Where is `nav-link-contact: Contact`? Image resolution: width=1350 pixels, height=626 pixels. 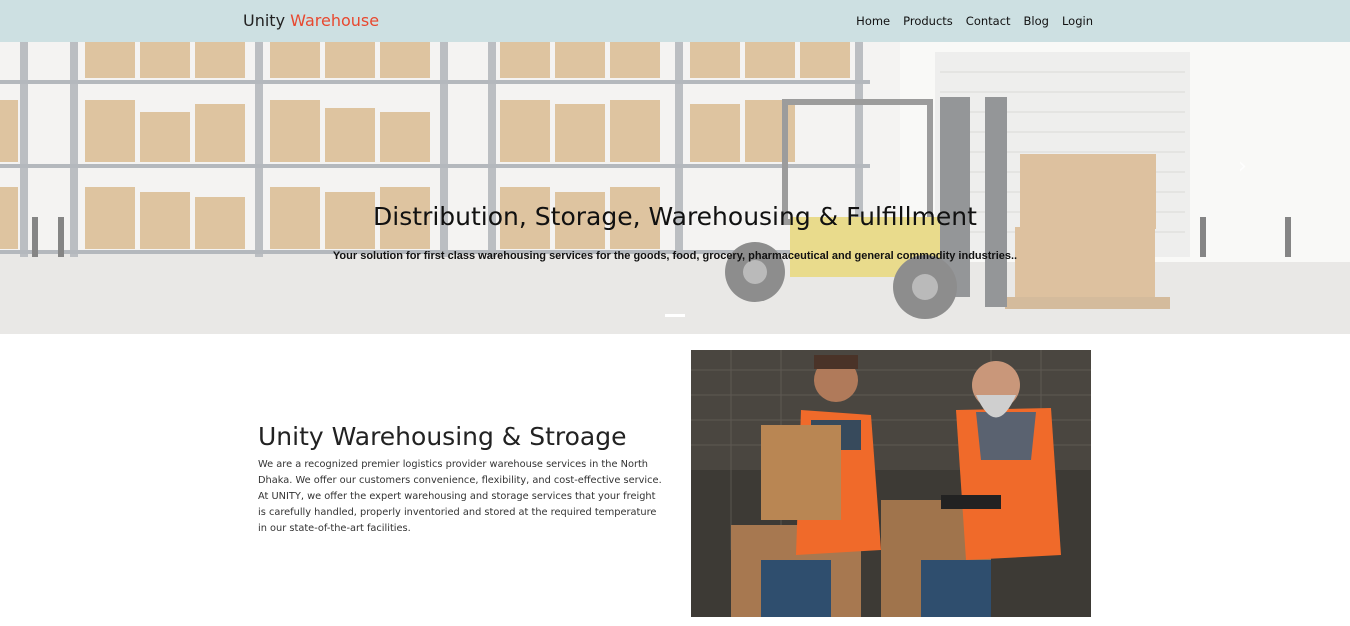 nav-link-contact: Contact is located at coordinates (988, 21).